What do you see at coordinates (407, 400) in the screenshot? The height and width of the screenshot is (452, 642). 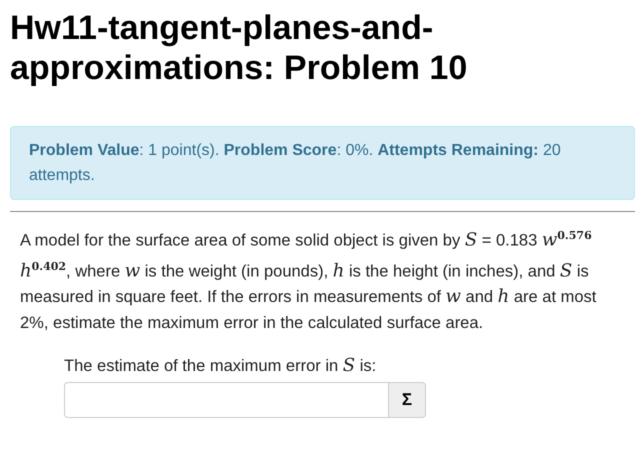 I see `equation-editor-button: Σ` at bounding box center [407, 400].